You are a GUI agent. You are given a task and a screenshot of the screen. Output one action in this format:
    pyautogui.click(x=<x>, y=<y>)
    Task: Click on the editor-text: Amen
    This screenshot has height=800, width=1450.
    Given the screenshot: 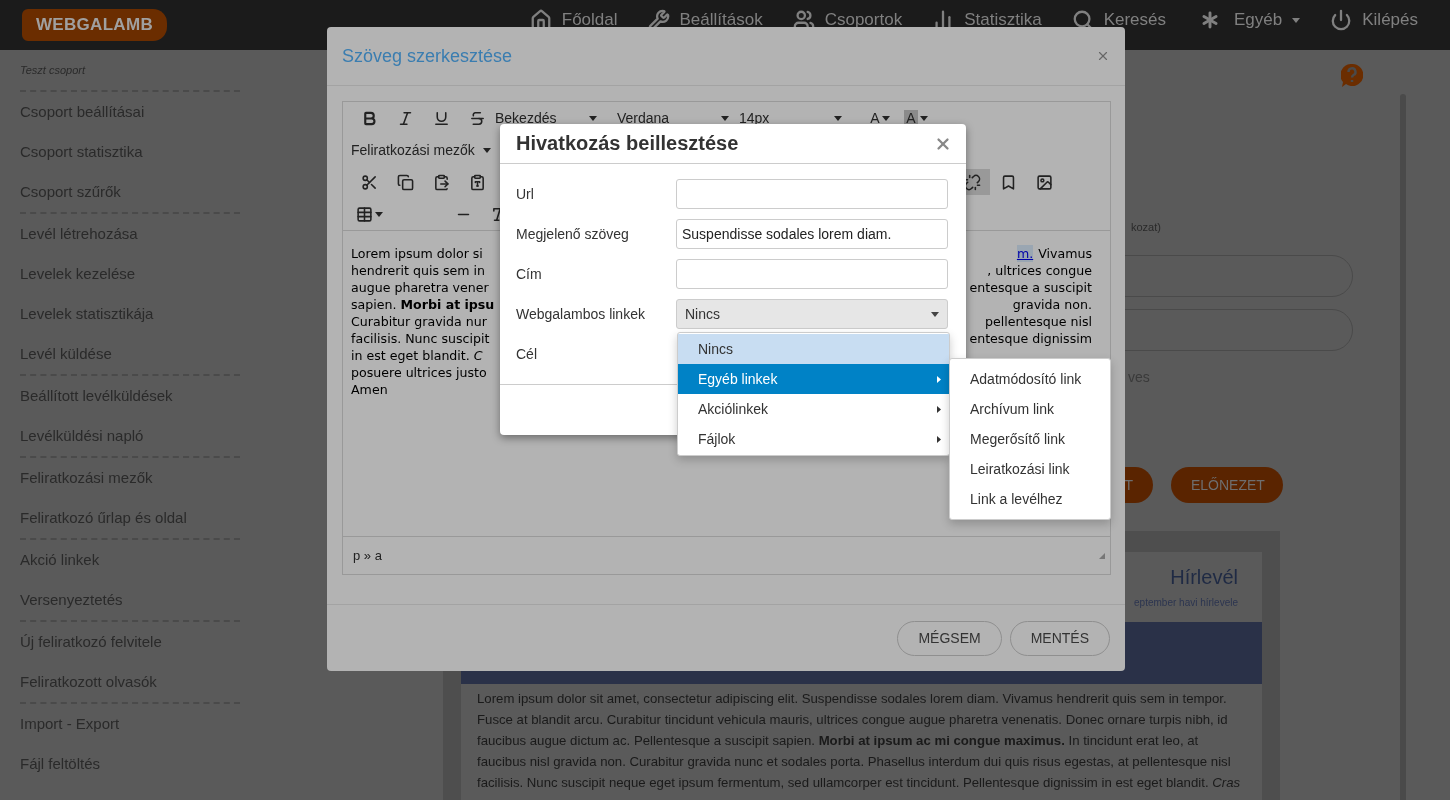 What is the action you would take?
    pyautogui.click(x=369, y=389)
    